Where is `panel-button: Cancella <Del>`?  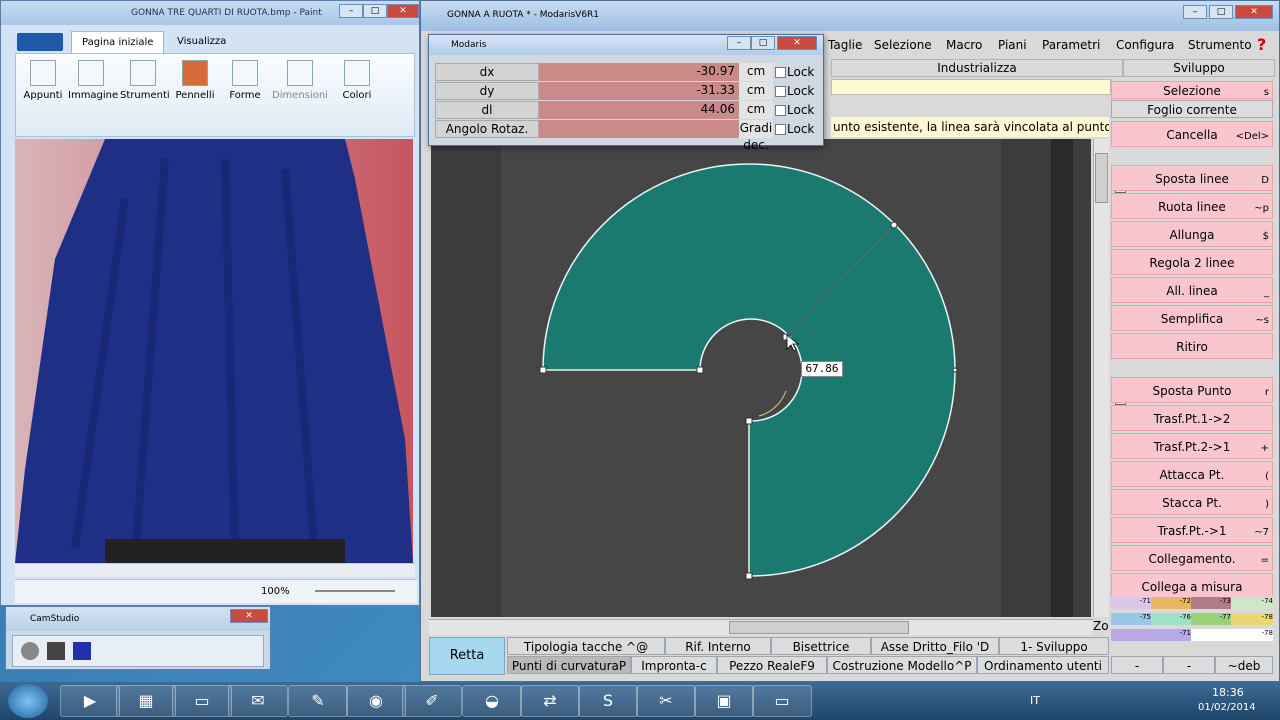
panel-button: Cancella <Del> is located at coordinates (1192, 134).